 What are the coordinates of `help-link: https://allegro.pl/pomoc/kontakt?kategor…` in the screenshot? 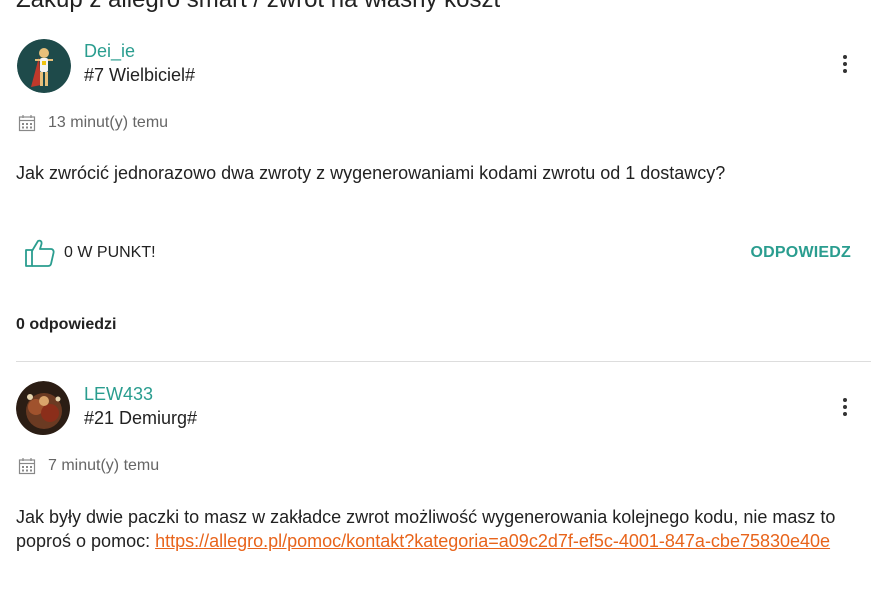 It's located at (492, 541).